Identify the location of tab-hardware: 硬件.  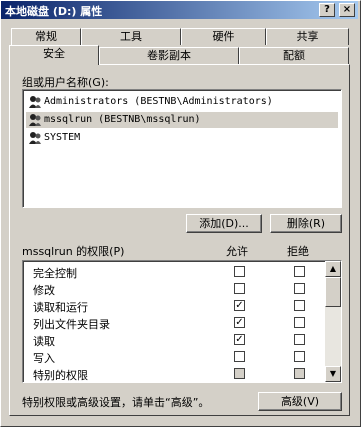
(223, 36).